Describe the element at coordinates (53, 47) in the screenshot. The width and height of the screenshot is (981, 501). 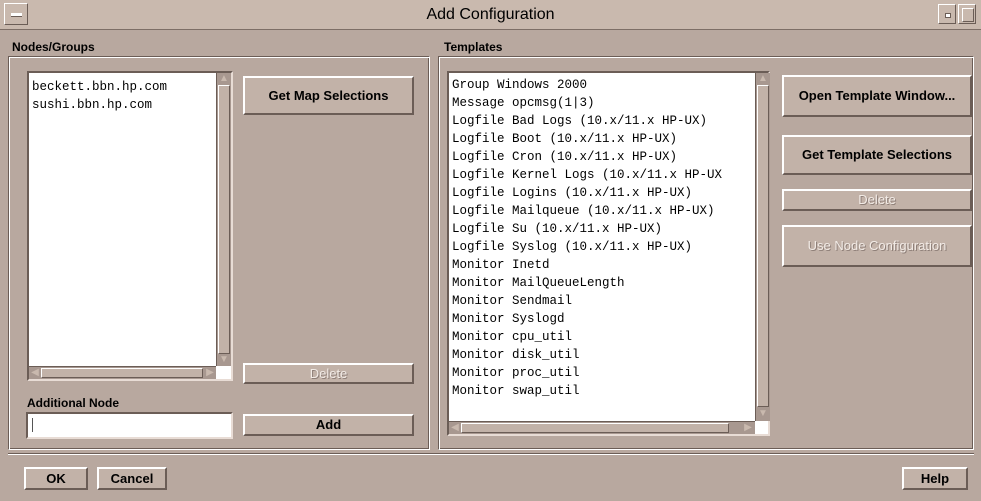
I see `nodes-groups-label: Nodes/Groups` at that location.